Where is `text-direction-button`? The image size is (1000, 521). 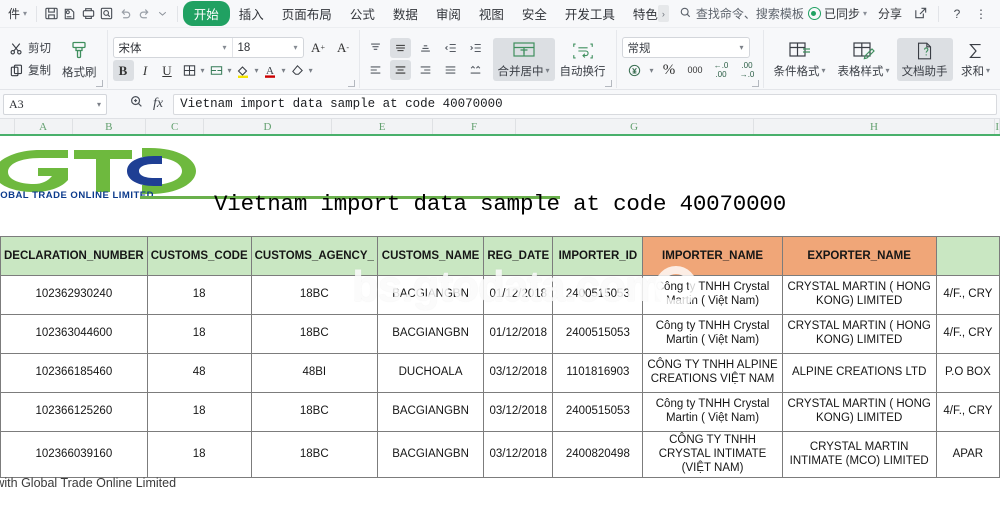 text-direction-button is located at coordinates (475, 70).